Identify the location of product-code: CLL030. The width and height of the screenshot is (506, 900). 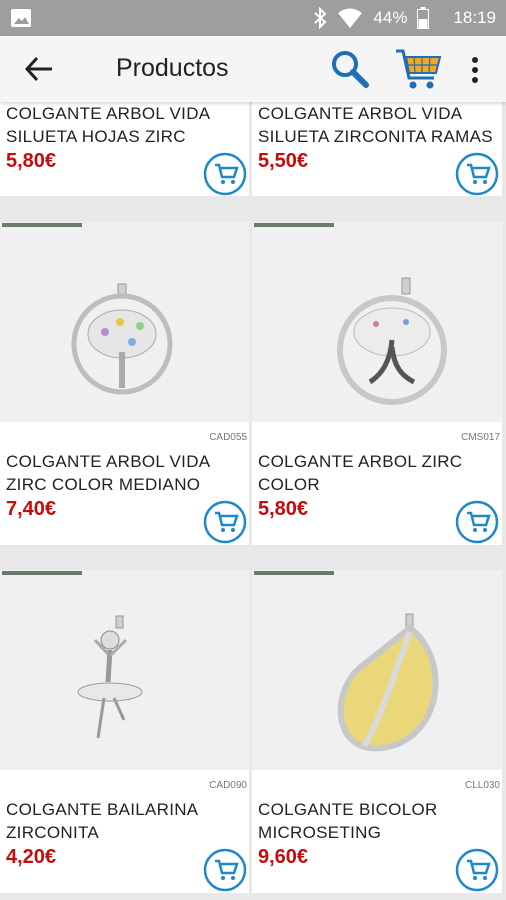
(482, 785).